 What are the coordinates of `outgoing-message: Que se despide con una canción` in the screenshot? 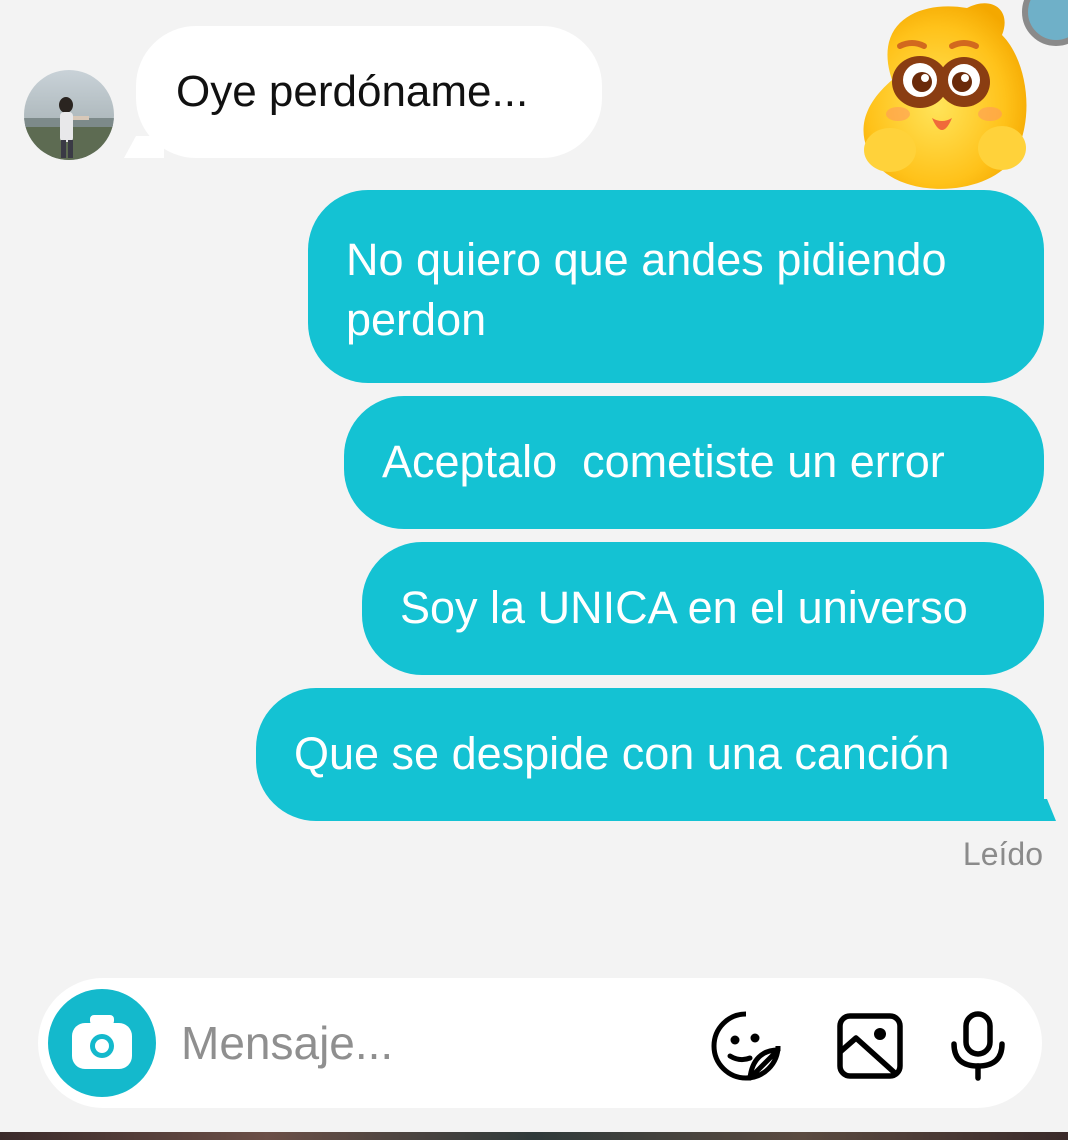 It's located at (650, 754).